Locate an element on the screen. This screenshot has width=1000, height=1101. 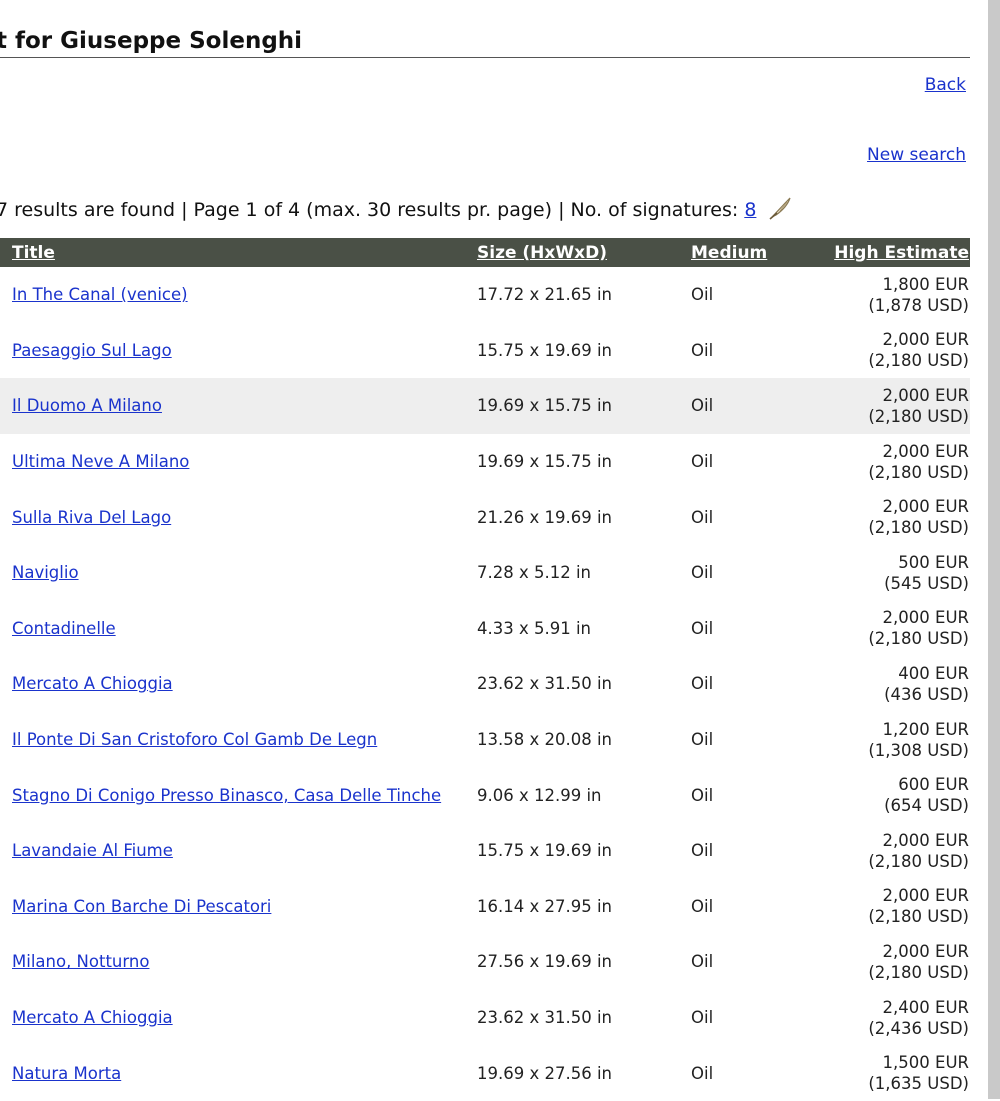
cell-size: 7.28 x 5.12 in is located at coordinates (534, 573).